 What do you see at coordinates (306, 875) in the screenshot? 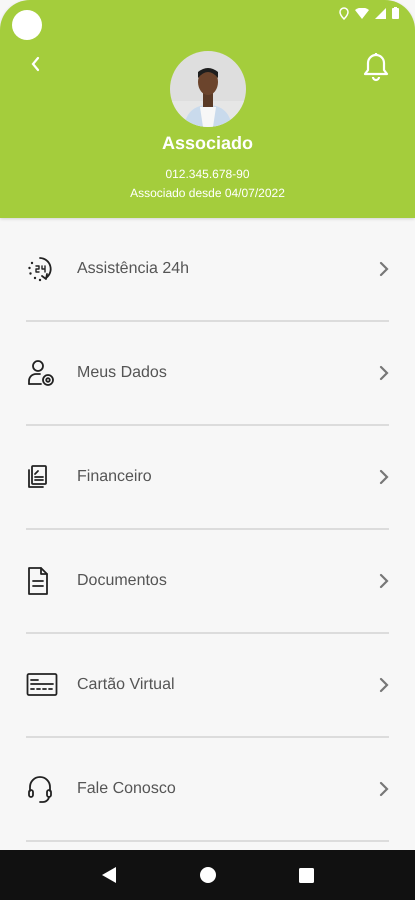
I see `recents-nav-button` at bounding box center [306, 875].